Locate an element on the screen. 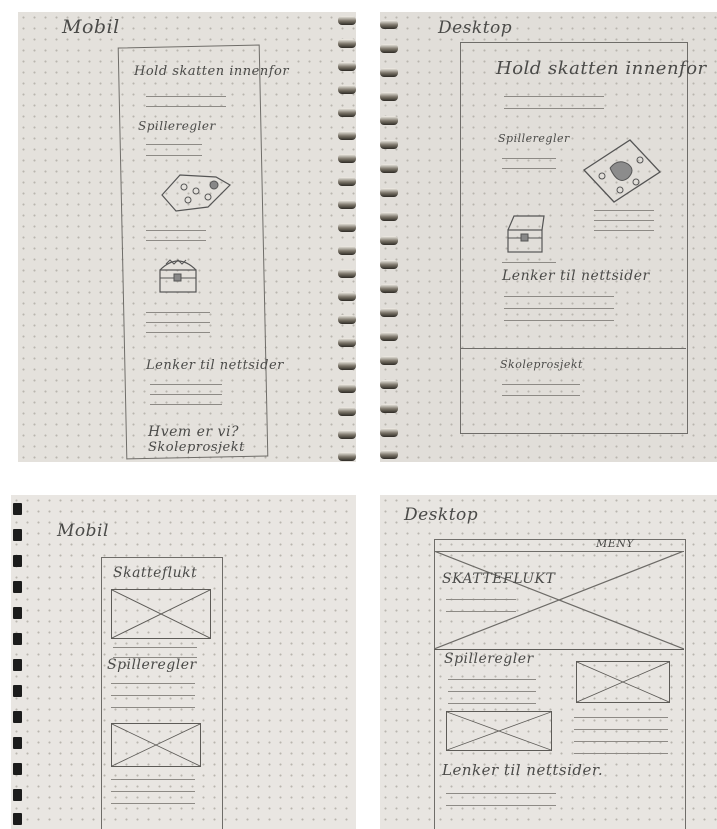 The width and height of the screenshot is (717, 829). menu-label: MENY is located at coordinates (615, 543).